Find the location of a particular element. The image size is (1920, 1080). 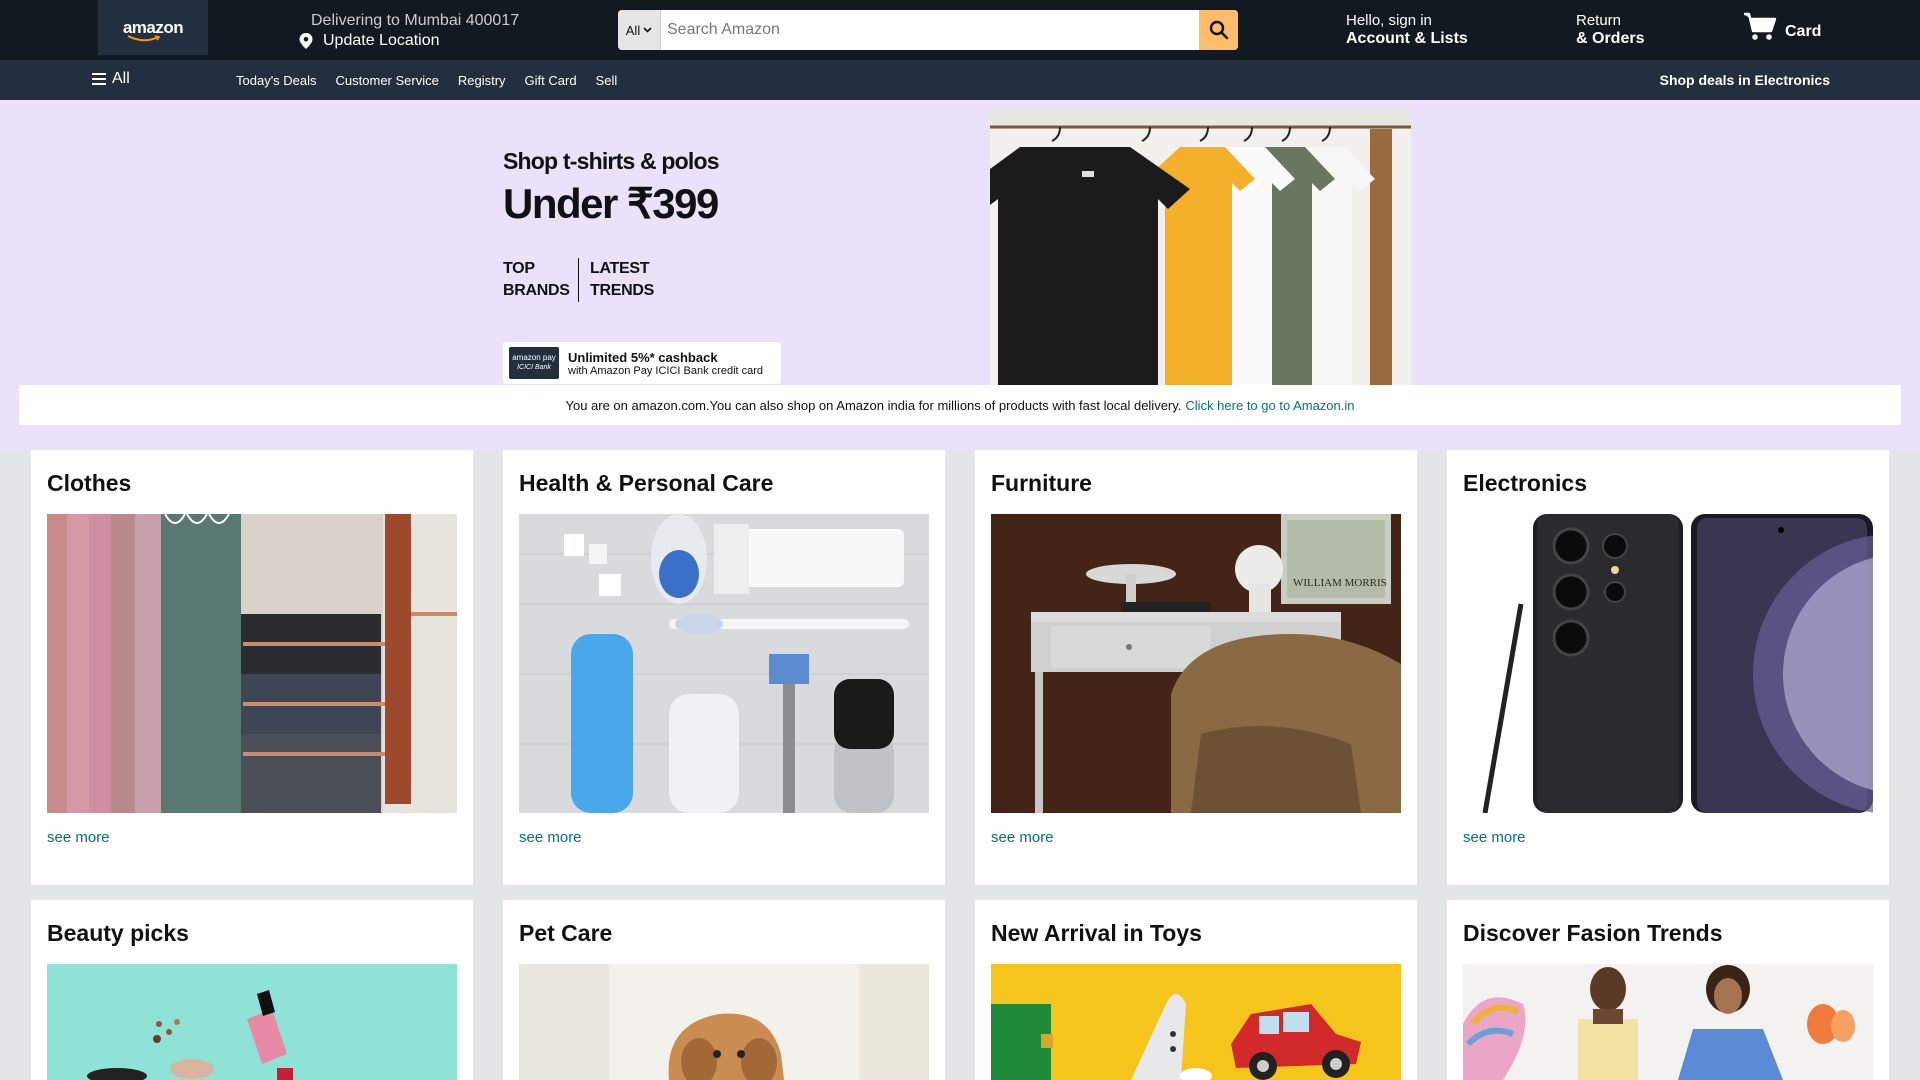

subnav-sell: Sell is located at coordinates (607, 80).